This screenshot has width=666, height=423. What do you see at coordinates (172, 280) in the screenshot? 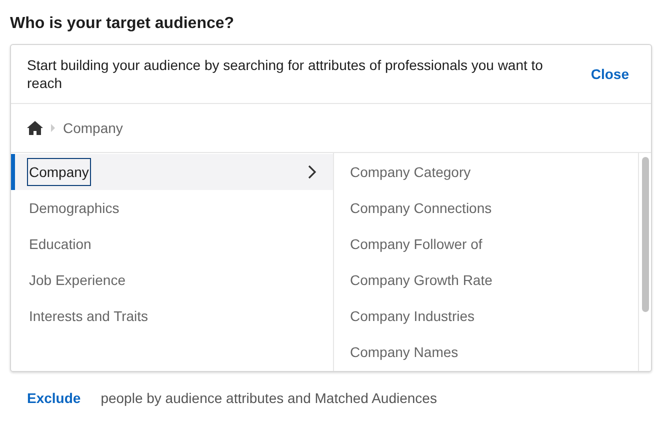
I see `category-item: Job Experience` at bounding box center [172, 280].